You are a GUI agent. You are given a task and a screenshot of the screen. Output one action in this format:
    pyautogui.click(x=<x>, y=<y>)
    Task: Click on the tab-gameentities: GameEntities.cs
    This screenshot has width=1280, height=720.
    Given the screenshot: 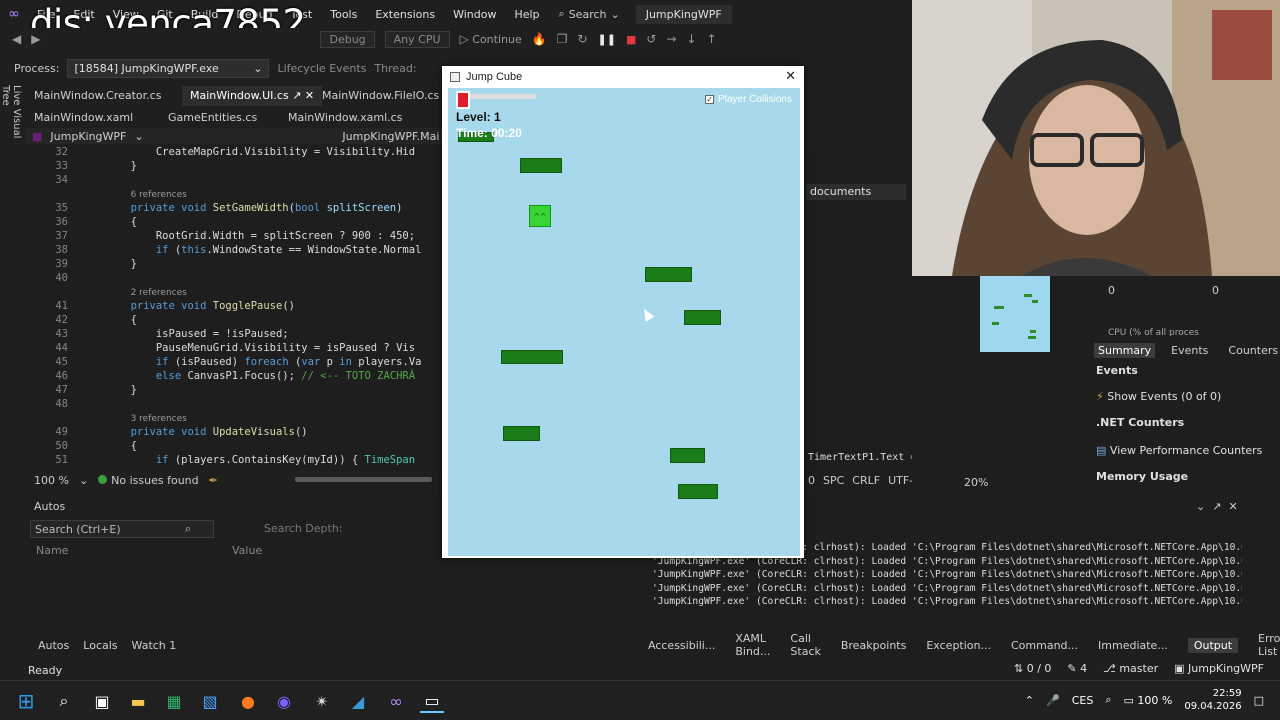 What is the action you would take?
    pyautogui.click(x=212, y=118)
    